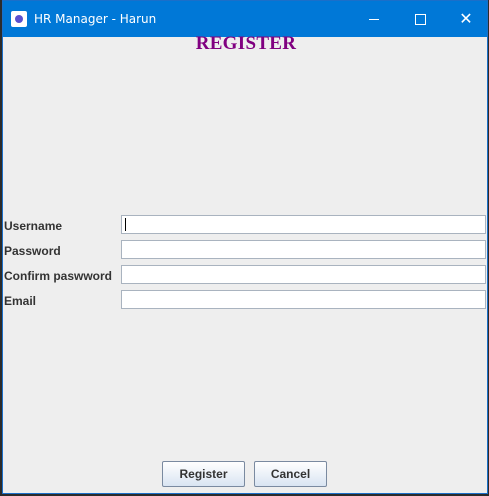 The width and height of the screenshot is (489, 496). I want to click on username-field, so click(303, 224).